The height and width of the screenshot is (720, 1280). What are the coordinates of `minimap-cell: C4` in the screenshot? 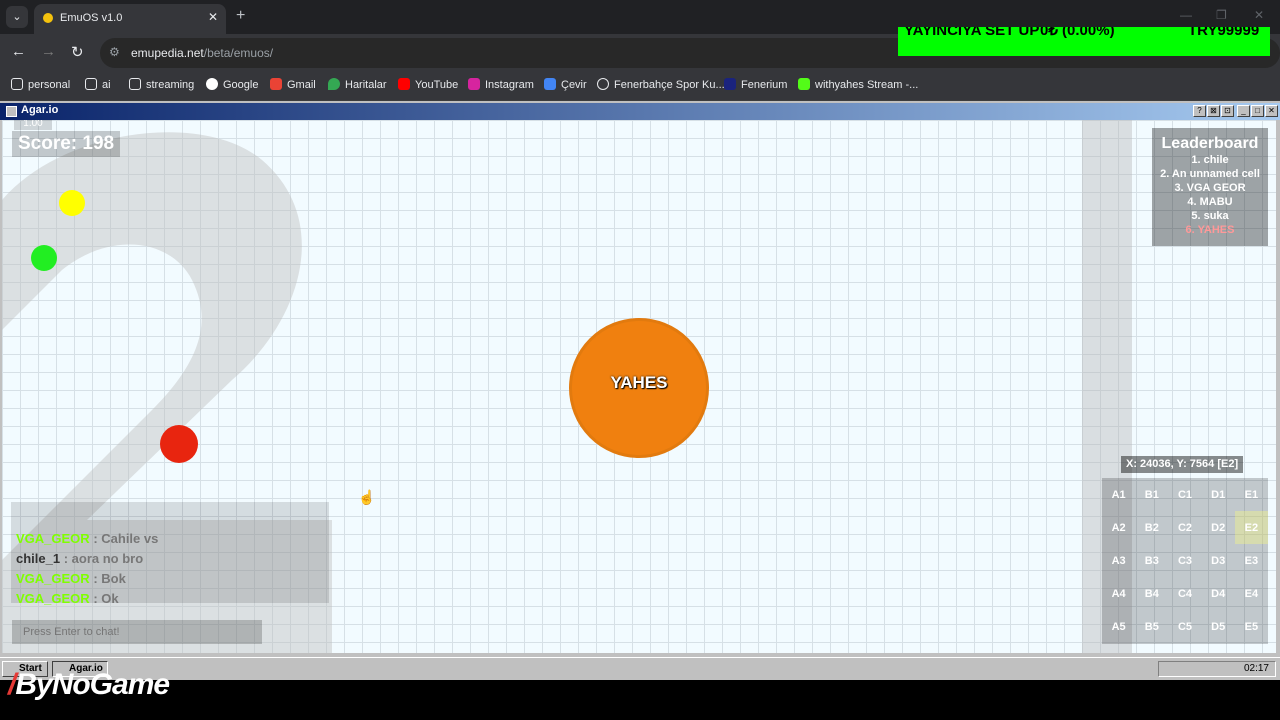 It's located at (1185, 594).